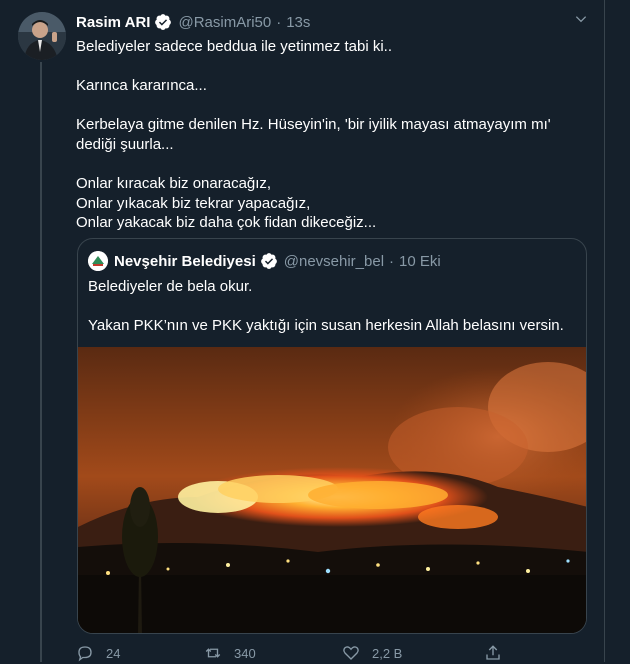 The image size is (630, 664). What do you see at coordinates (41, 362) in the screenshot?
I see `thread-line` at bounding box center [41, 362].